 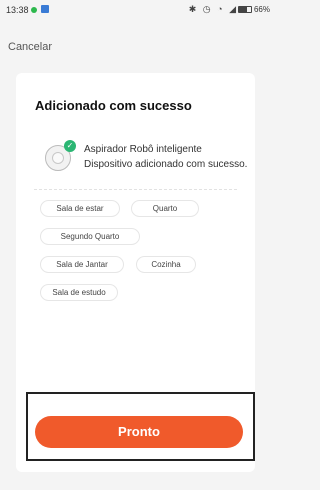 I want to click on status-time: 13:38, so click(x=17, y=10).